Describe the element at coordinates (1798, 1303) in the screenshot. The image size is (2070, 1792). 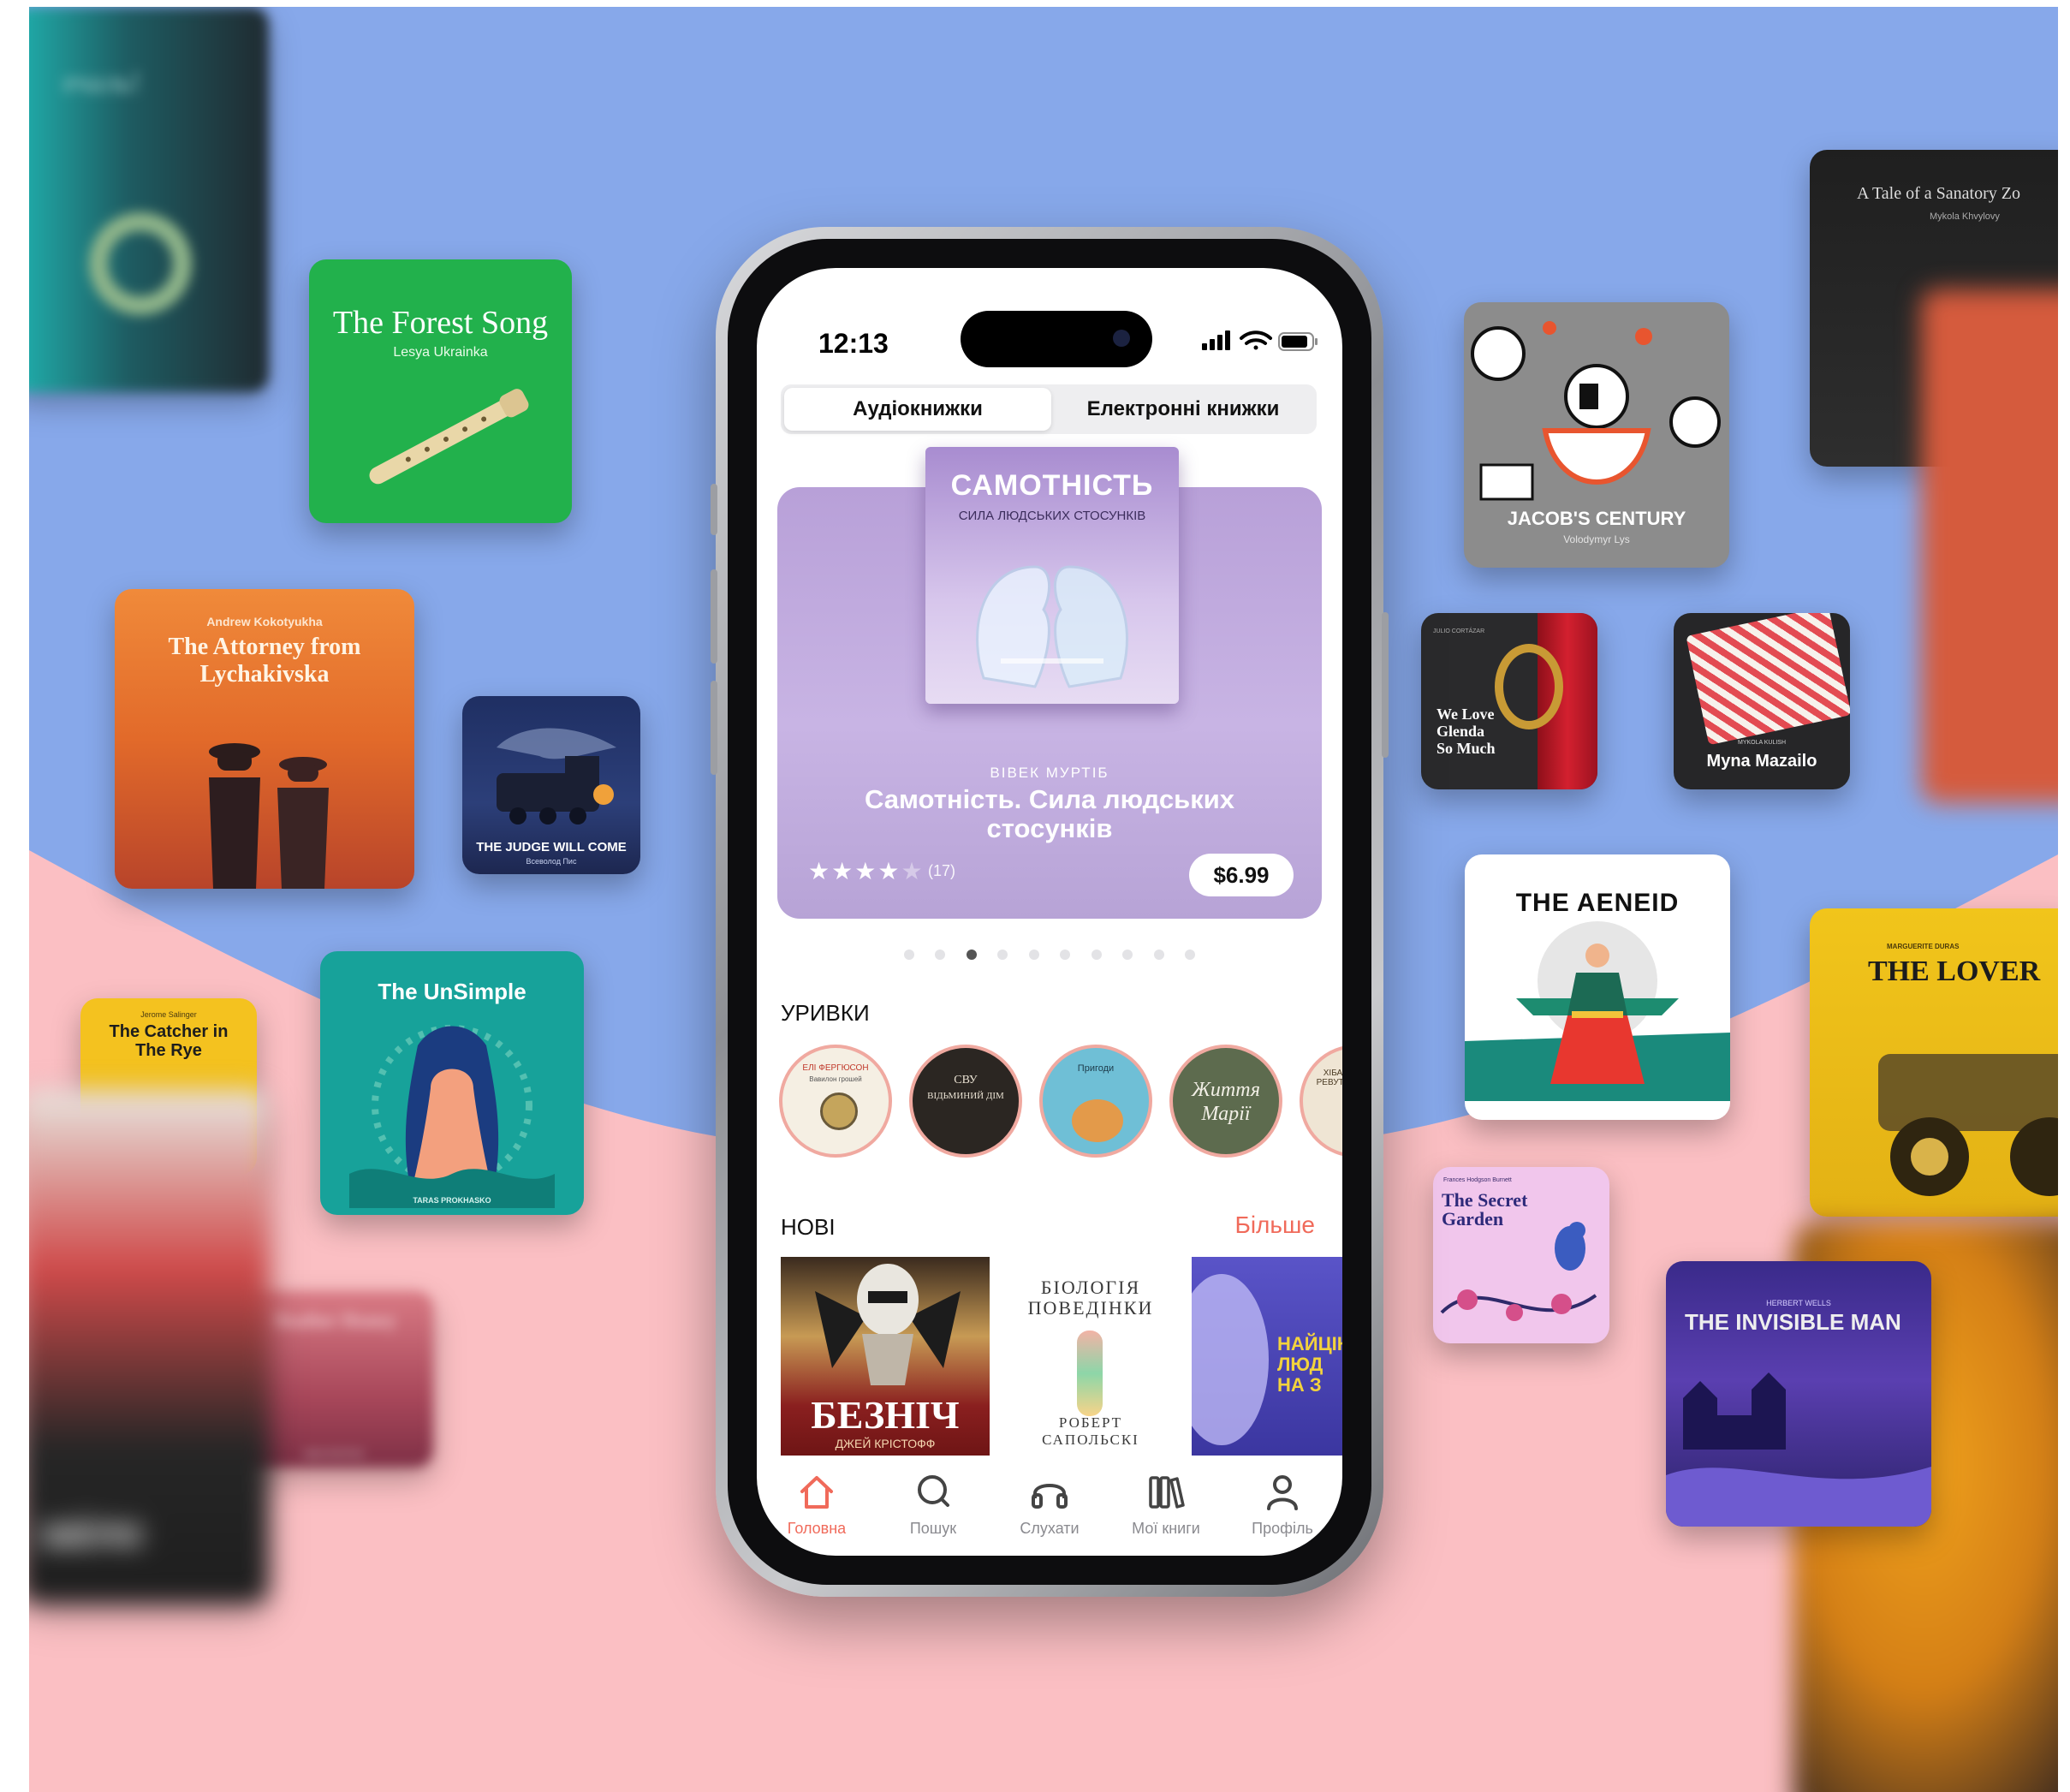
I see `cover-author: HERBERT WELLS` at that location.